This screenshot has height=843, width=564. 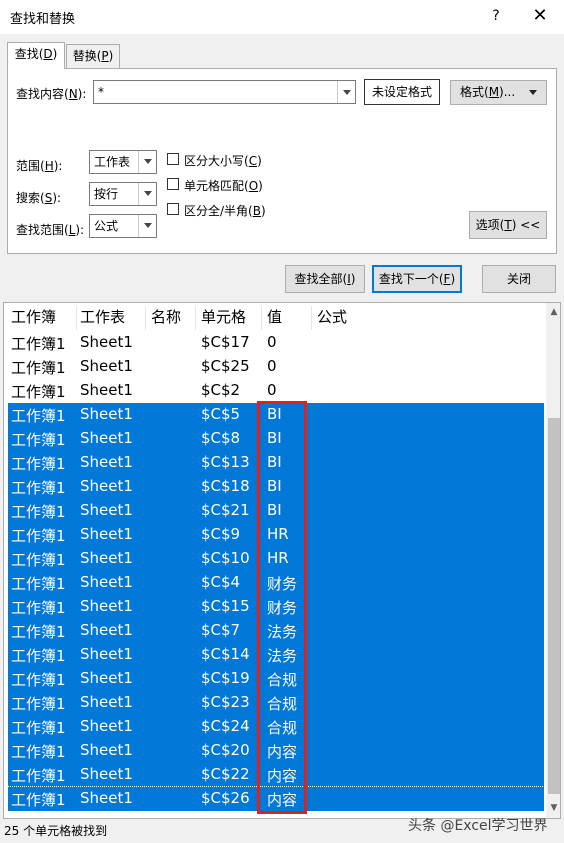 I want to click on table-row: 工作簿1 Sheet1 $C$2 0, so click(x=276, y=391).